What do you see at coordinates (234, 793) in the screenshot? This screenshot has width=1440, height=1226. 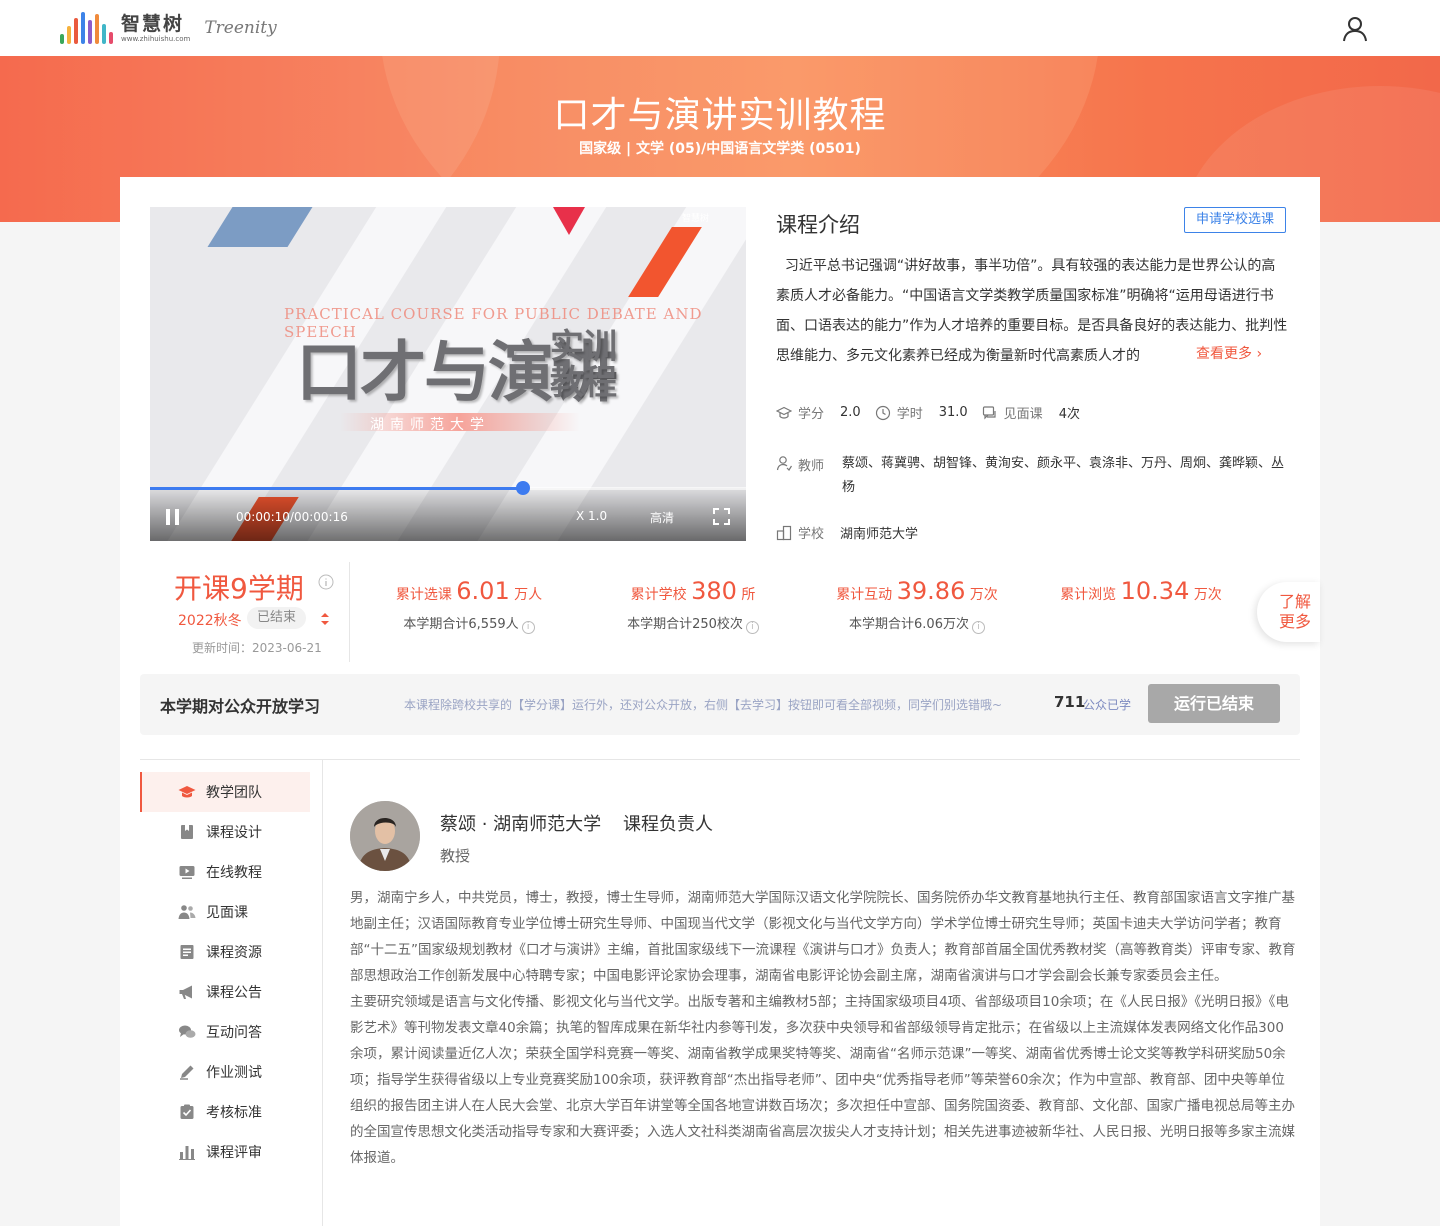 I see `sidebar-item-label: 教学团队` at bounding box center [234, 793].